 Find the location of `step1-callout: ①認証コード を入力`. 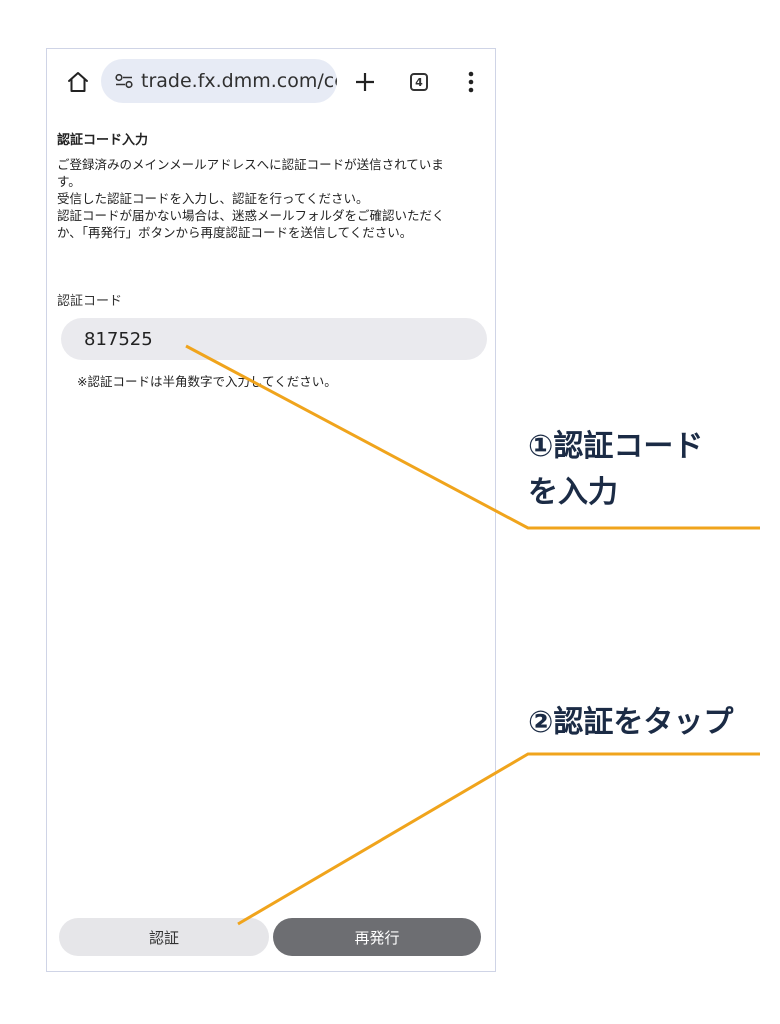

step1-callout: ①認証コード を入力 is located at coordinates (615, 470).